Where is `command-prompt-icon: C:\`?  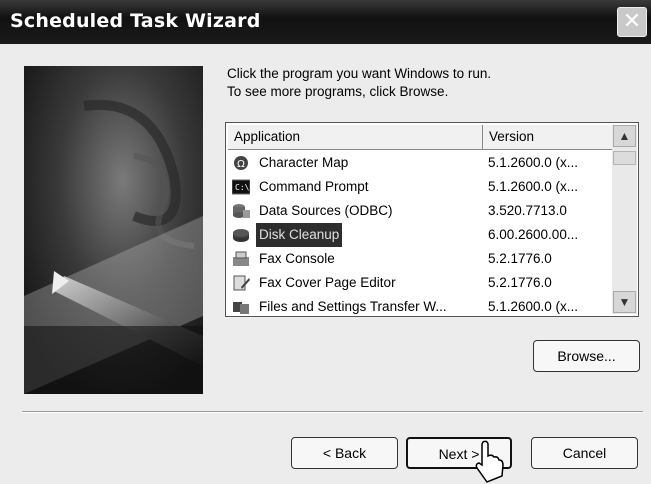 command-prompt-icon: C:\ is located at coordinates (241, 187).